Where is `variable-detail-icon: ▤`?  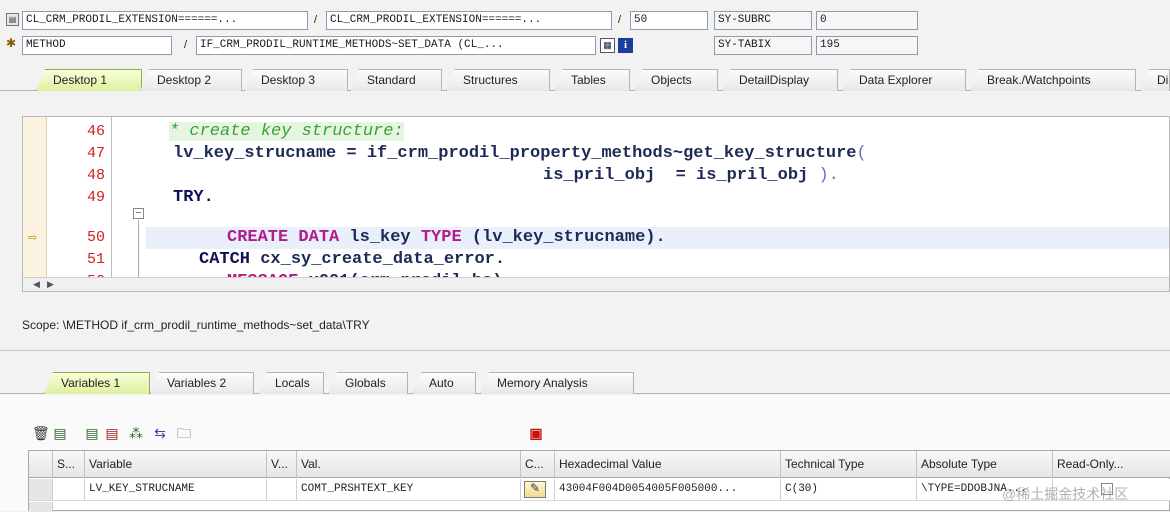
variable-detail-icon: ▤ is located at coordinates (60, 433).